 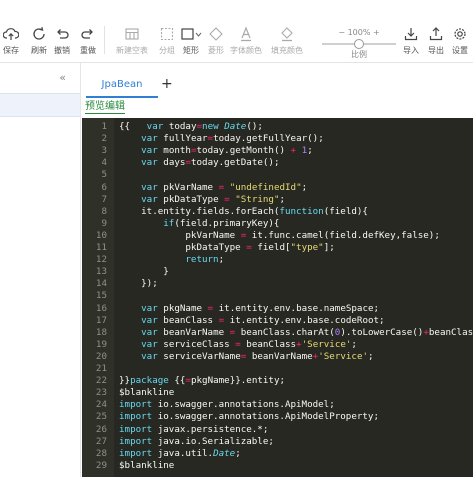 What do you see at coordinates (132, 50) in the screenshot?
I see `new-table-label: 新建空表` at bounding box center [132, 50].